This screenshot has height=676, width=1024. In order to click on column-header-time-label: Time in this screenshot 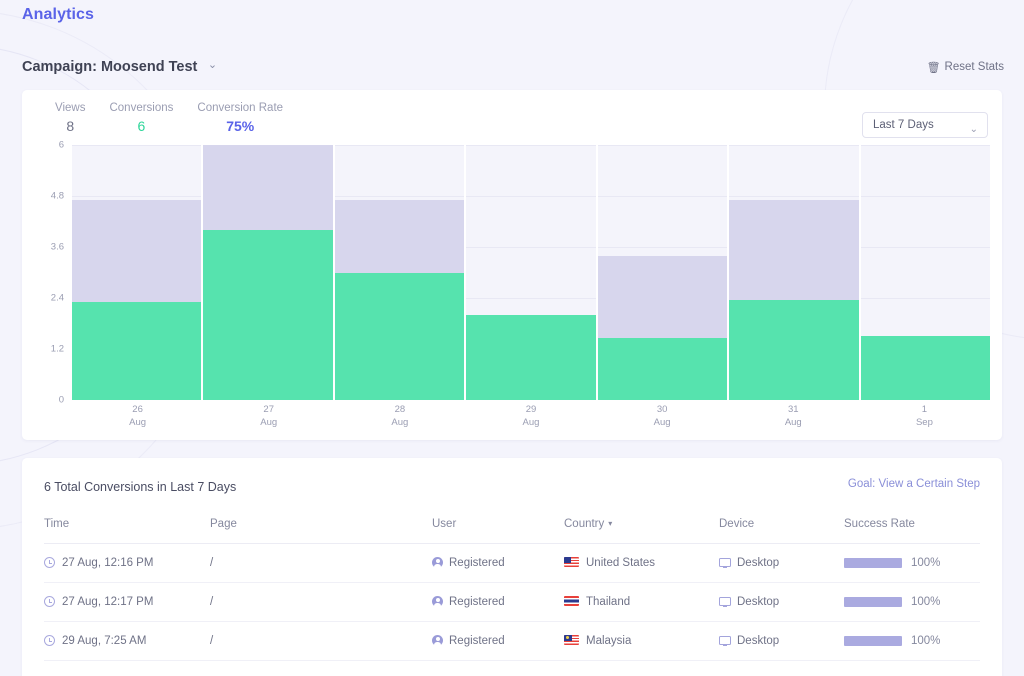, I will do `click(57, 524)`.